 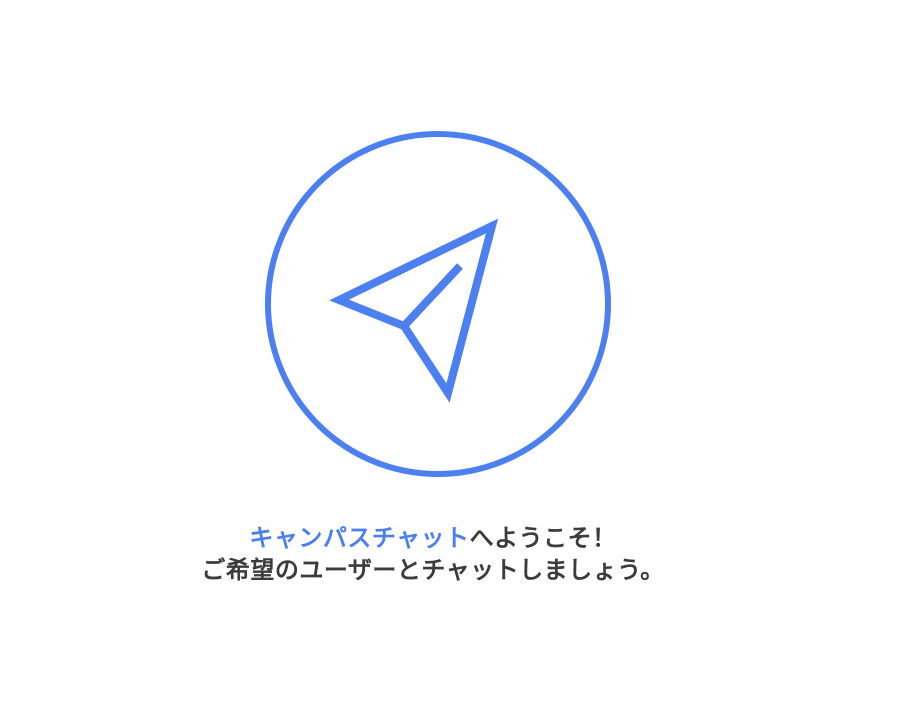 I want to click on welcome-message: キャンパスチャットへようこそ！ ご希望のユーザーとチャットしましょう。, so click(x=433, y=554).